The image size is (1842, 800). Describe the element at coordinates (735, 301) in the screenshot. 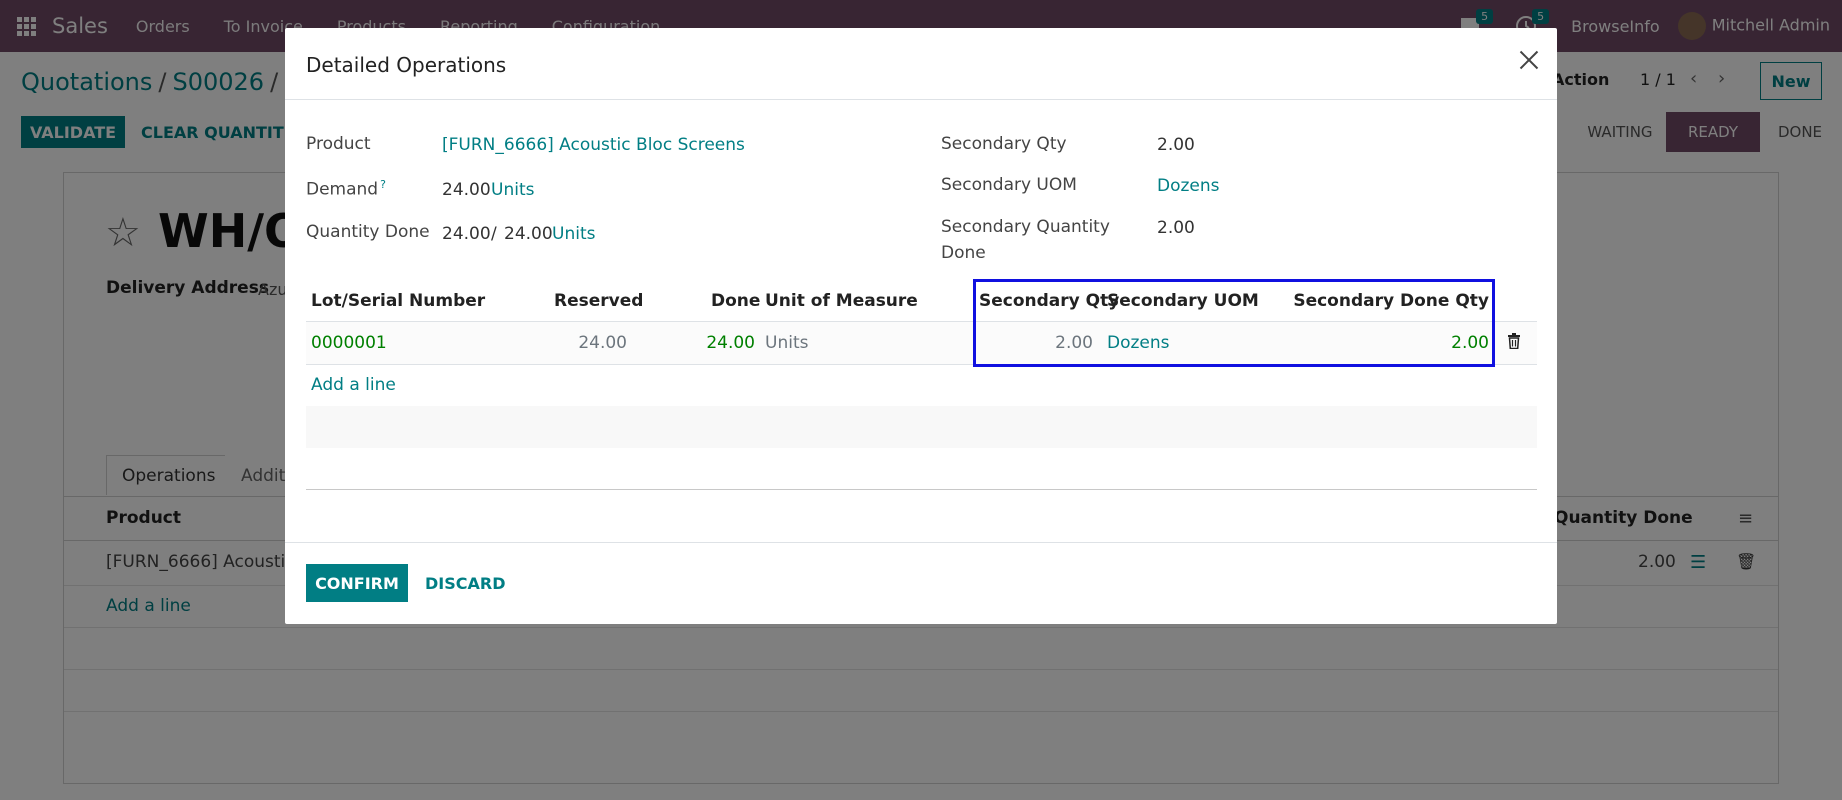

I see `column-done: Done` at that location.